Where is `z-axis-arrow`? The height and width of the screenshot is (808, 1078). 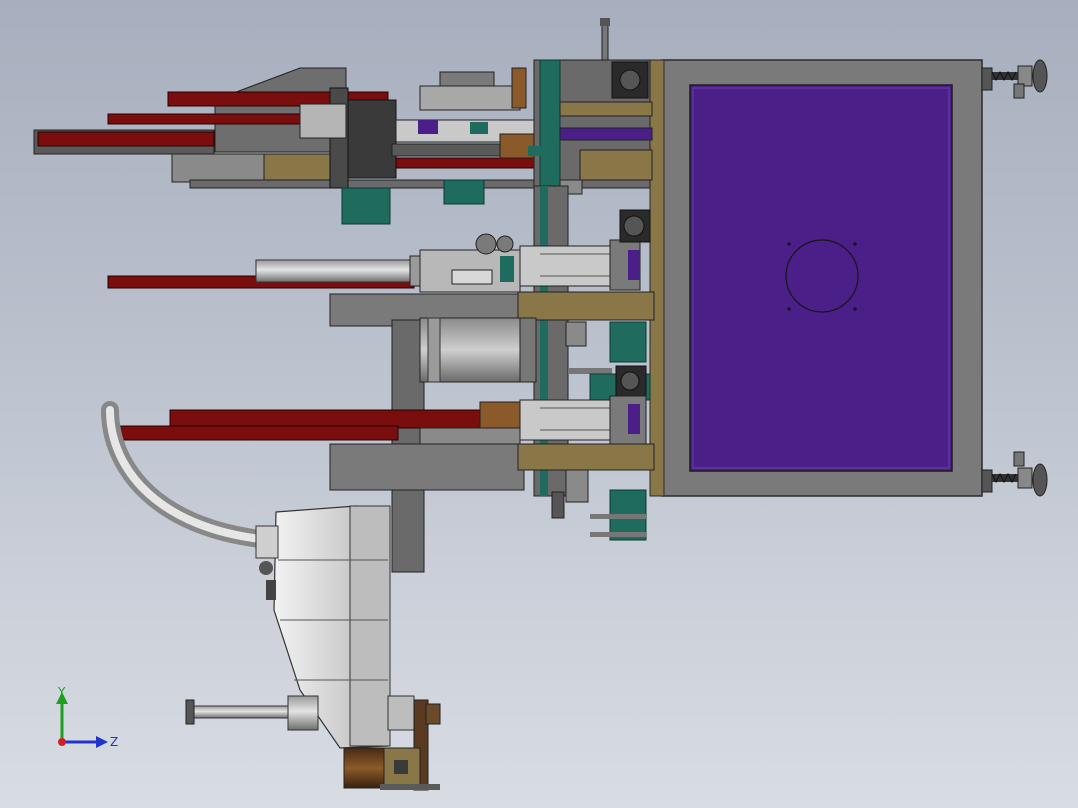 z-axis-arrow is located at coordinates (102, 742).